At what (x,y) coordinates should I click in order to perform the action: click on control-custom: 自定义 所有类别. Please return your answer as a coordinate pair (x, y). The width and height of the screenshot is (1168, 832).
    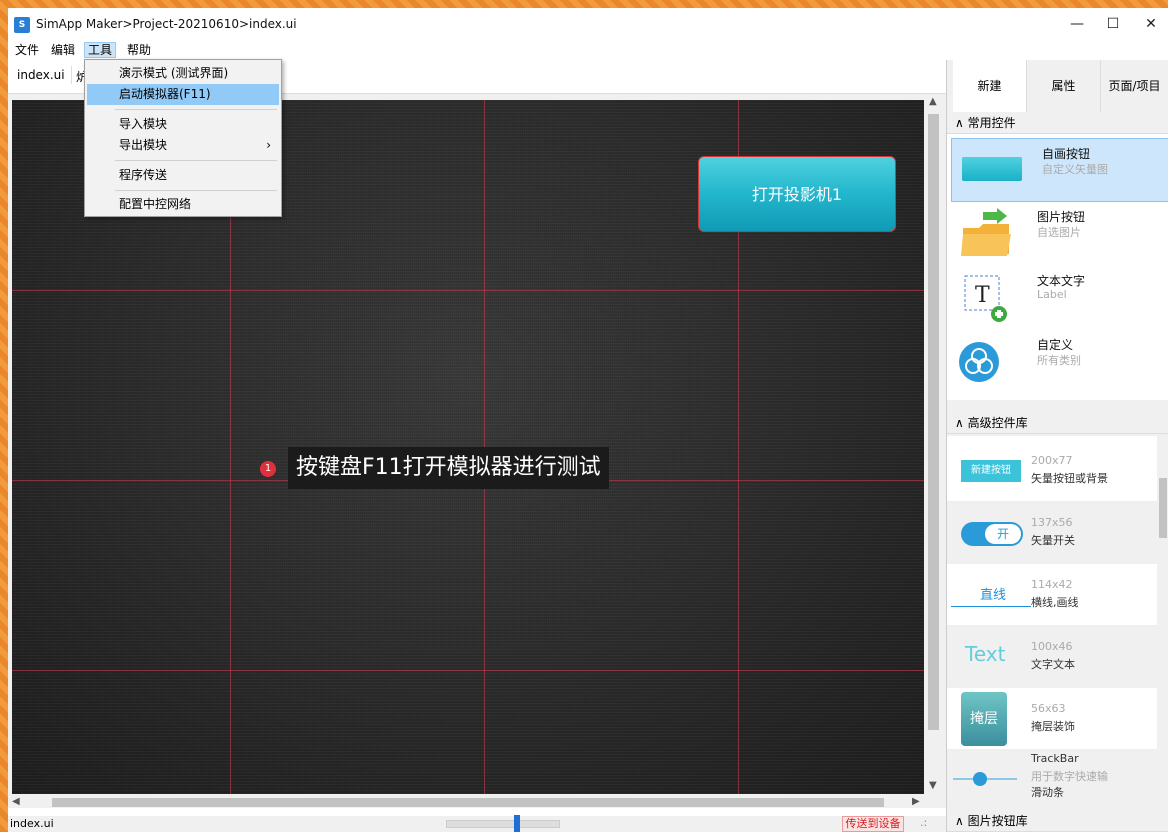
    Looking at the image, I should click on (1057, 362).